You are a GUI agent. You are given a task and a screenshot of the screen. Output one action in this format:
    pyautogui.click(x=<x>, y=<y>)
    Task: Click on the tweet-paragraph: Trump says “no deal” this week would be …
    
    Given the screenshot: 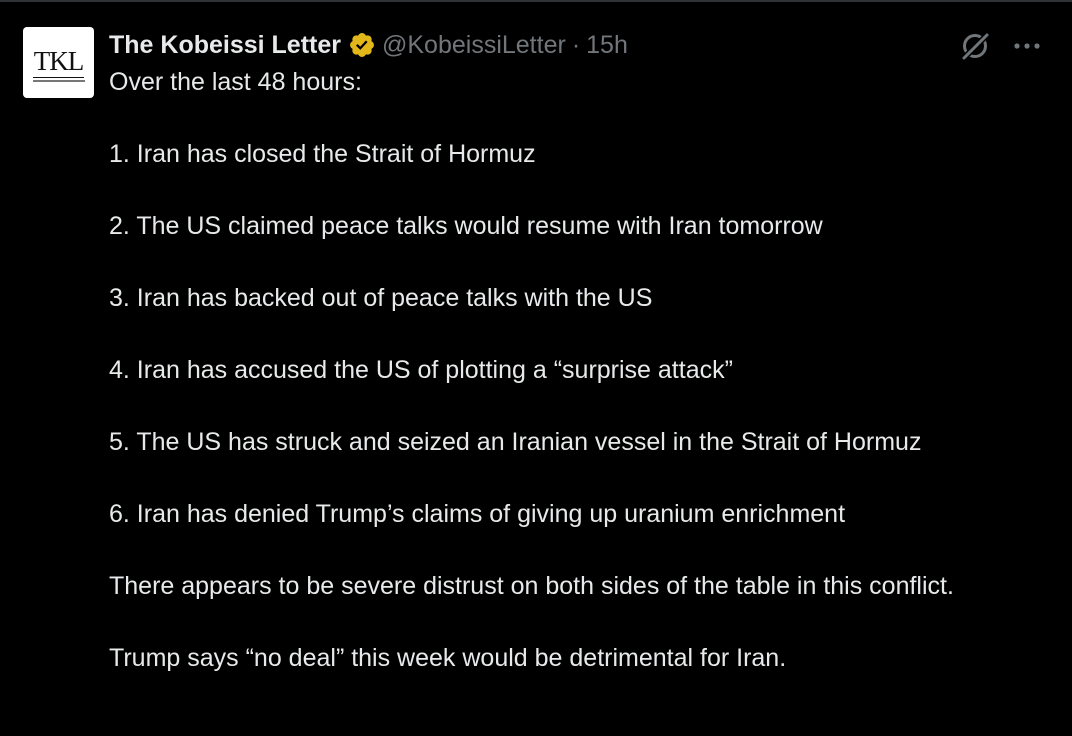 What is the action you would take?
    pyautogui.click(x=448, y=658)
    